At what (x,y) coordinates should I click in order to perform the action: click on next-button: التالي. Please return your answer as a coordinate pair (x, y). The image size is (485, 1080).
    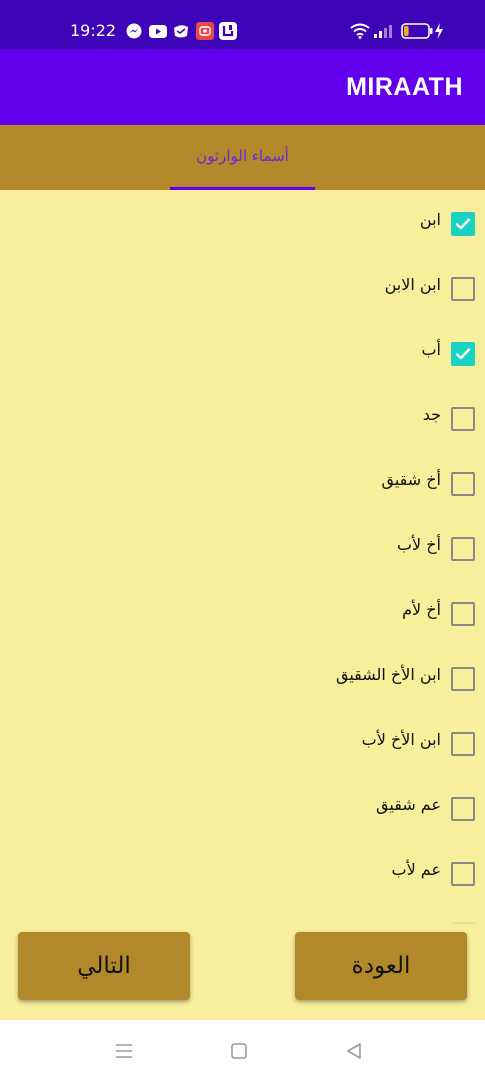
    Looking at the image, I should click on (104, 966).